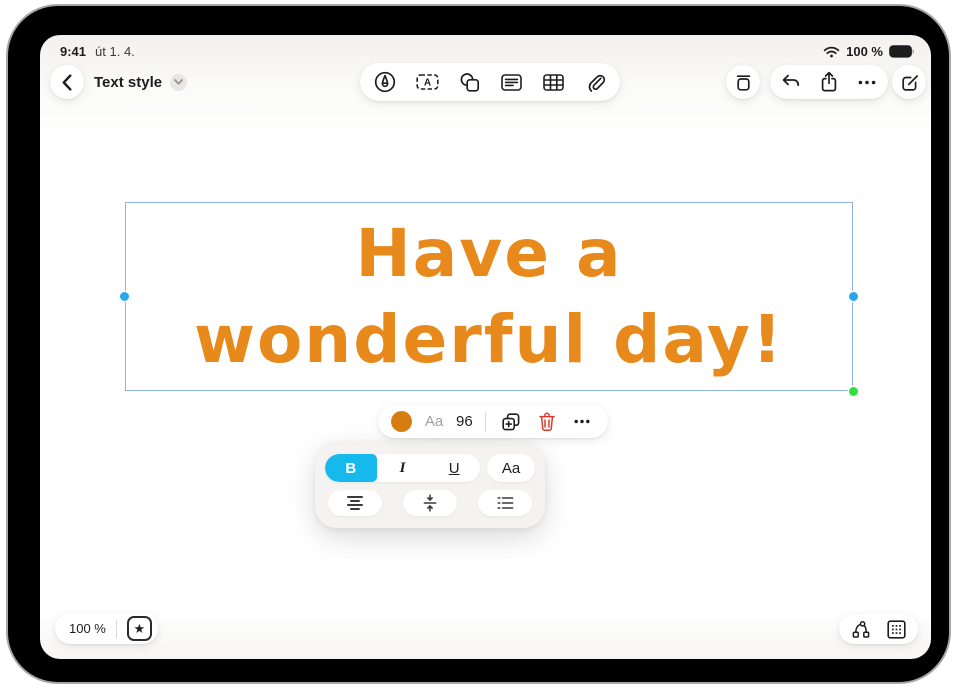 This screenshot has width=960, height=689. I want to click on status-date: út 1. 4., so click(115, 51).